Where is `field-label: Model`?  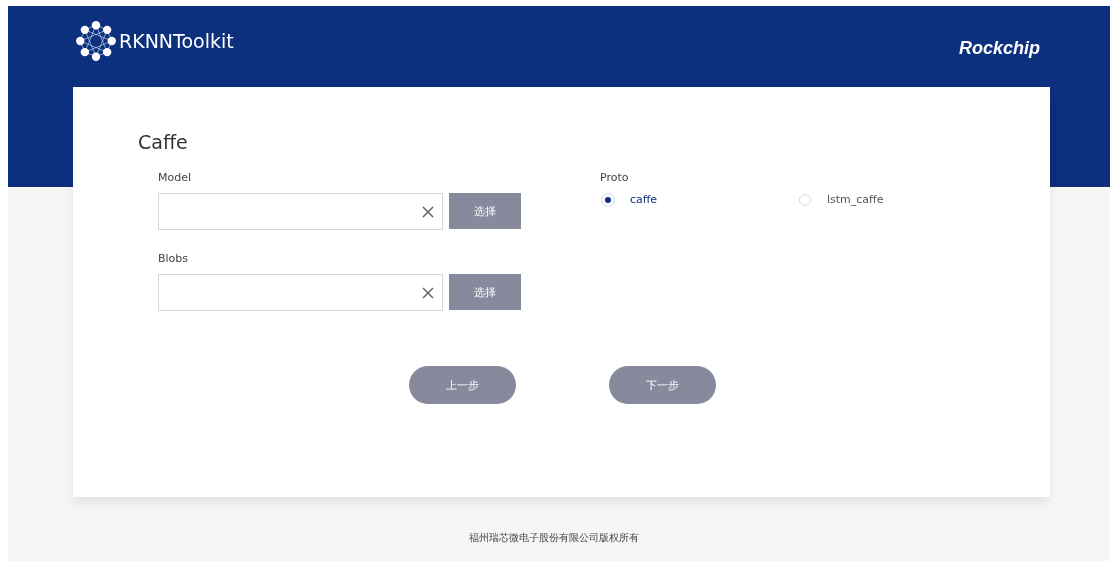 field-label: Model is located at coordinates (175, 177).